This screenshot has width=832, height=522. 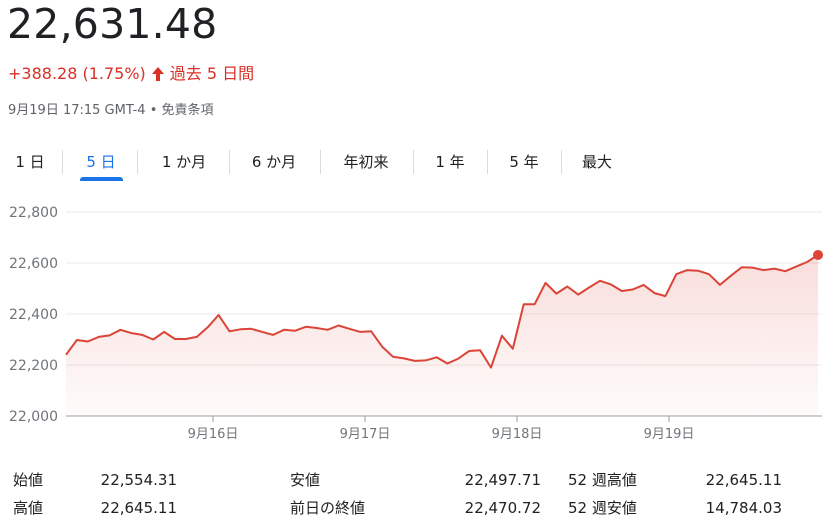 I want to click on x-tick-label: 9月18日, so click(x=517, y=434).